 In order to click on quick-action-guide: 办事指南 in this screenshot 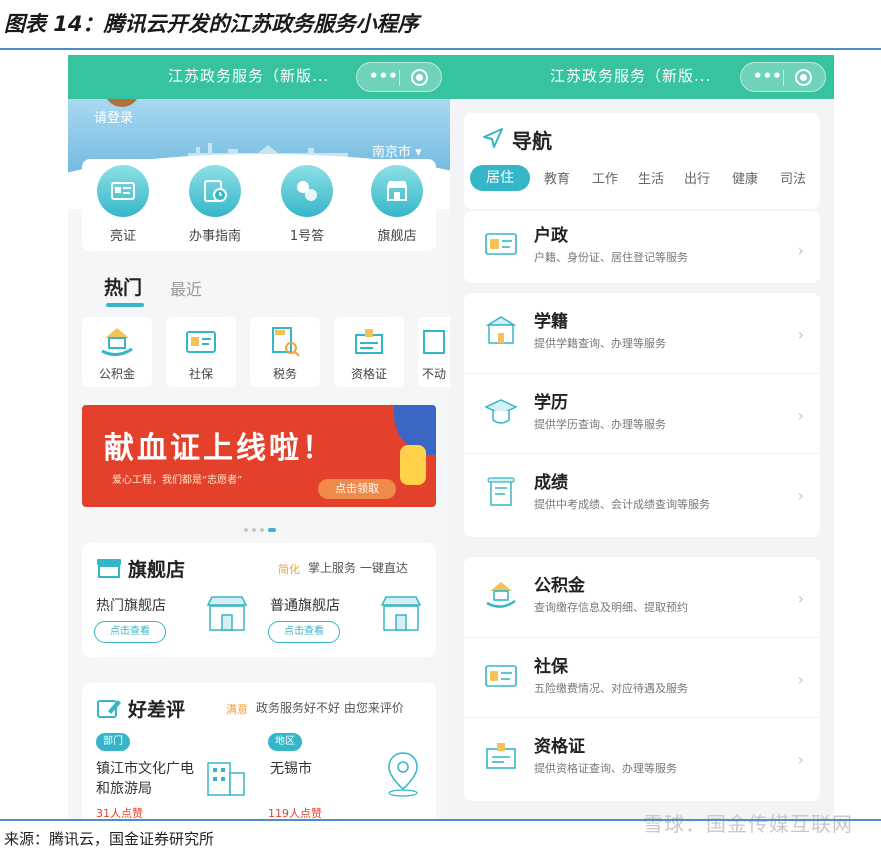, I will do `click(215, 204)`.